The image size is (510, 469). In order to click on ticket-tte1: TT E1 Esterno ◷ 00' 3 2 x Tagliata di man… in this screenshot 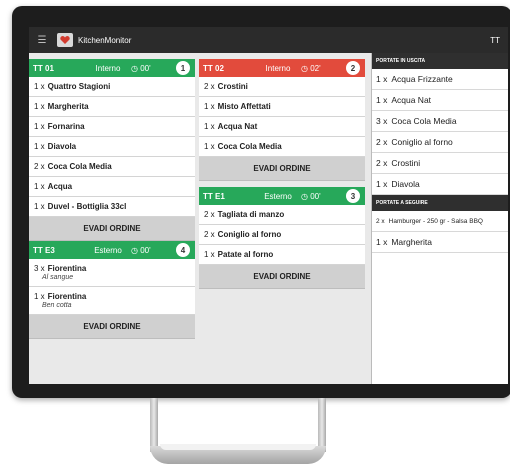, I will do `click(282, 238)`.